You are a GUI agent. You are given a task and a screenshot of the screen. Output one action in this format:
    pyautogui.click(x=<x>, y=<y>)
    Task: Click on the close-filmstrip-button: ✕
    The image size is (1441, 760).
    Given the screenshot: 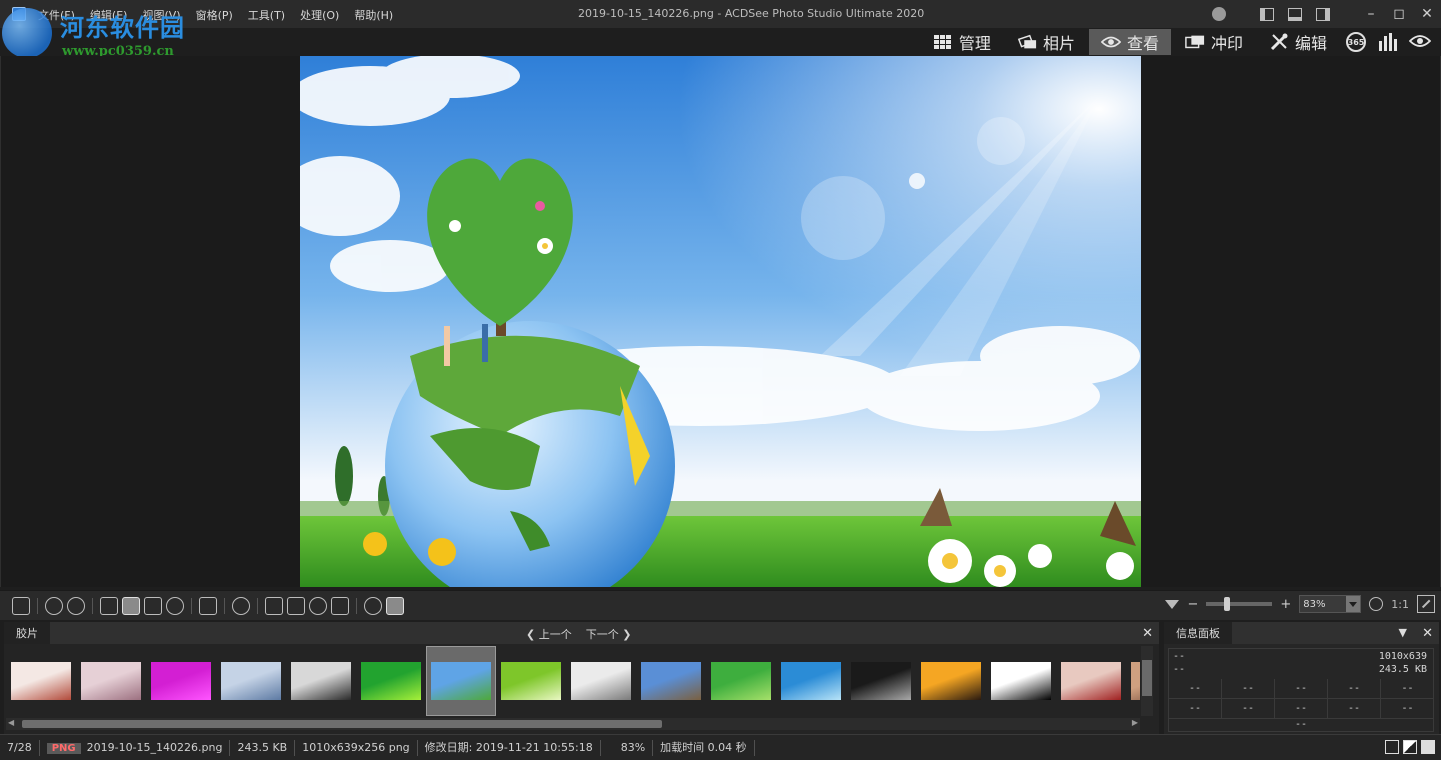 What is the action you would take?
    pyautogui.click(x=1147, y=633)
    